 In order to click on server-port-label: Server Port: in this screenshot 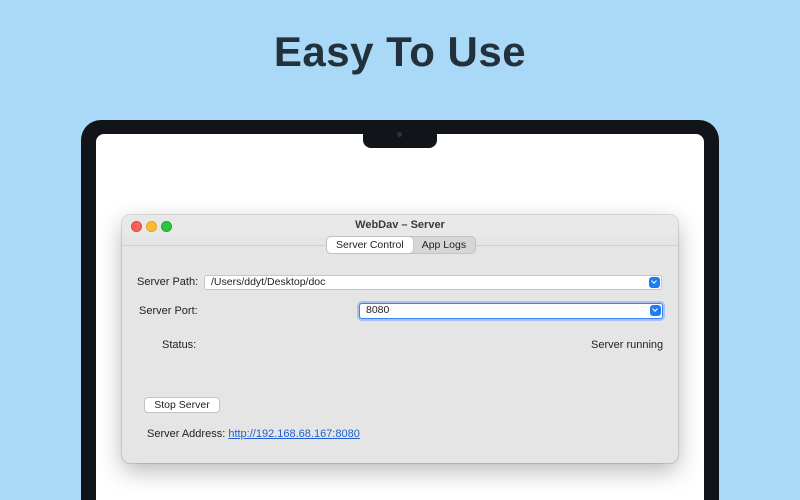, I will do `click(168, 311)`.